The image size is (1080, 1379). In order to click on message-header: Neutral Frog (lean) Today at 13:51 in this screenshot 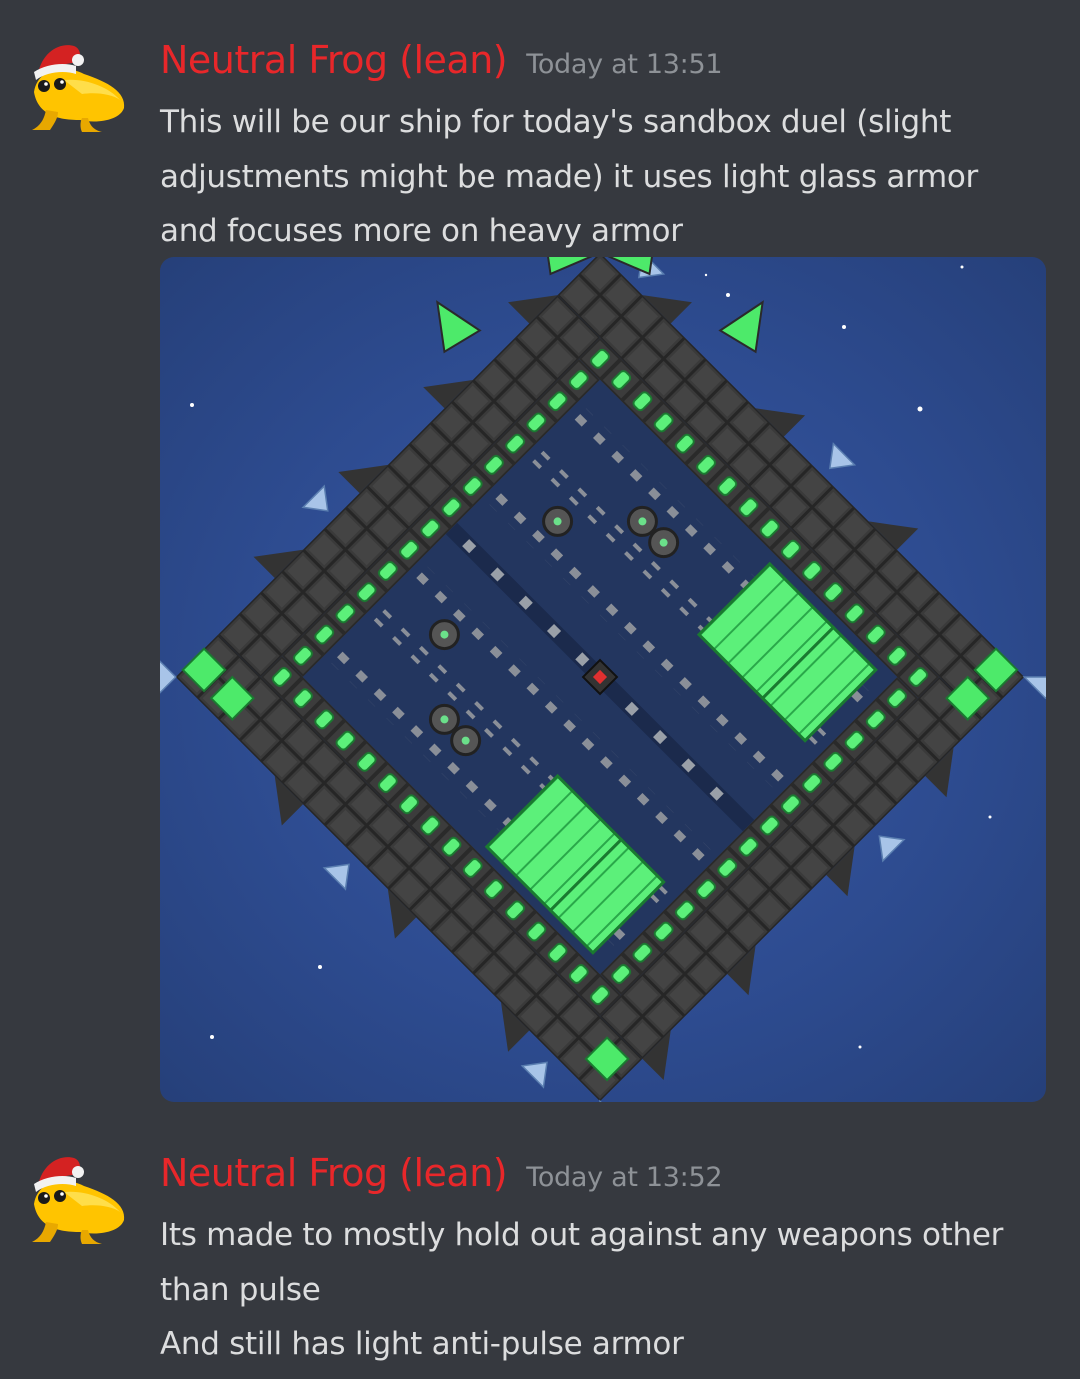, I will do `click(441, 60)`.